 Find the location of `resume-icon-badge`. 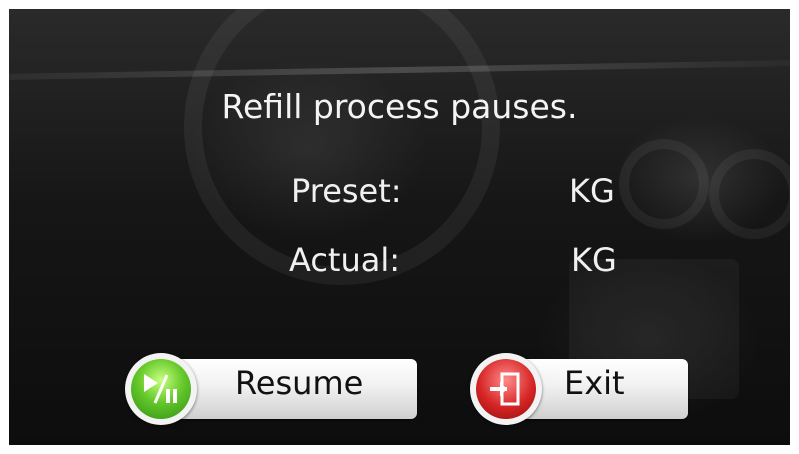

resume-icon-badge is located at coordinates (161, 389).